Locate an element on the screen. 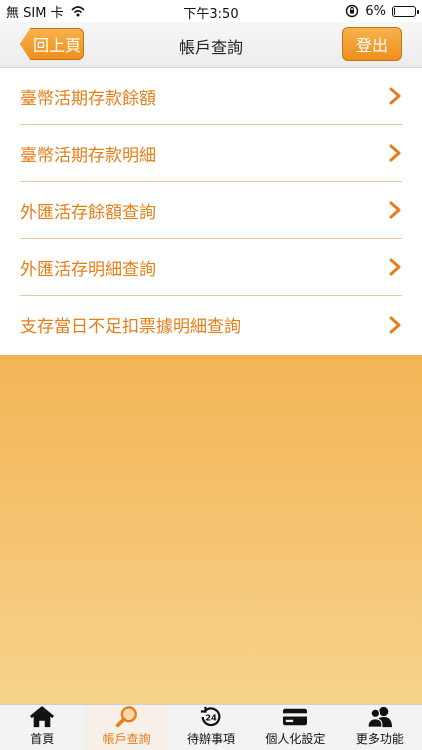 This screenshot has width=422, height=750. menu-item-twd-details: 臺幣活期存款明細 is located at coordinates (211, 153).